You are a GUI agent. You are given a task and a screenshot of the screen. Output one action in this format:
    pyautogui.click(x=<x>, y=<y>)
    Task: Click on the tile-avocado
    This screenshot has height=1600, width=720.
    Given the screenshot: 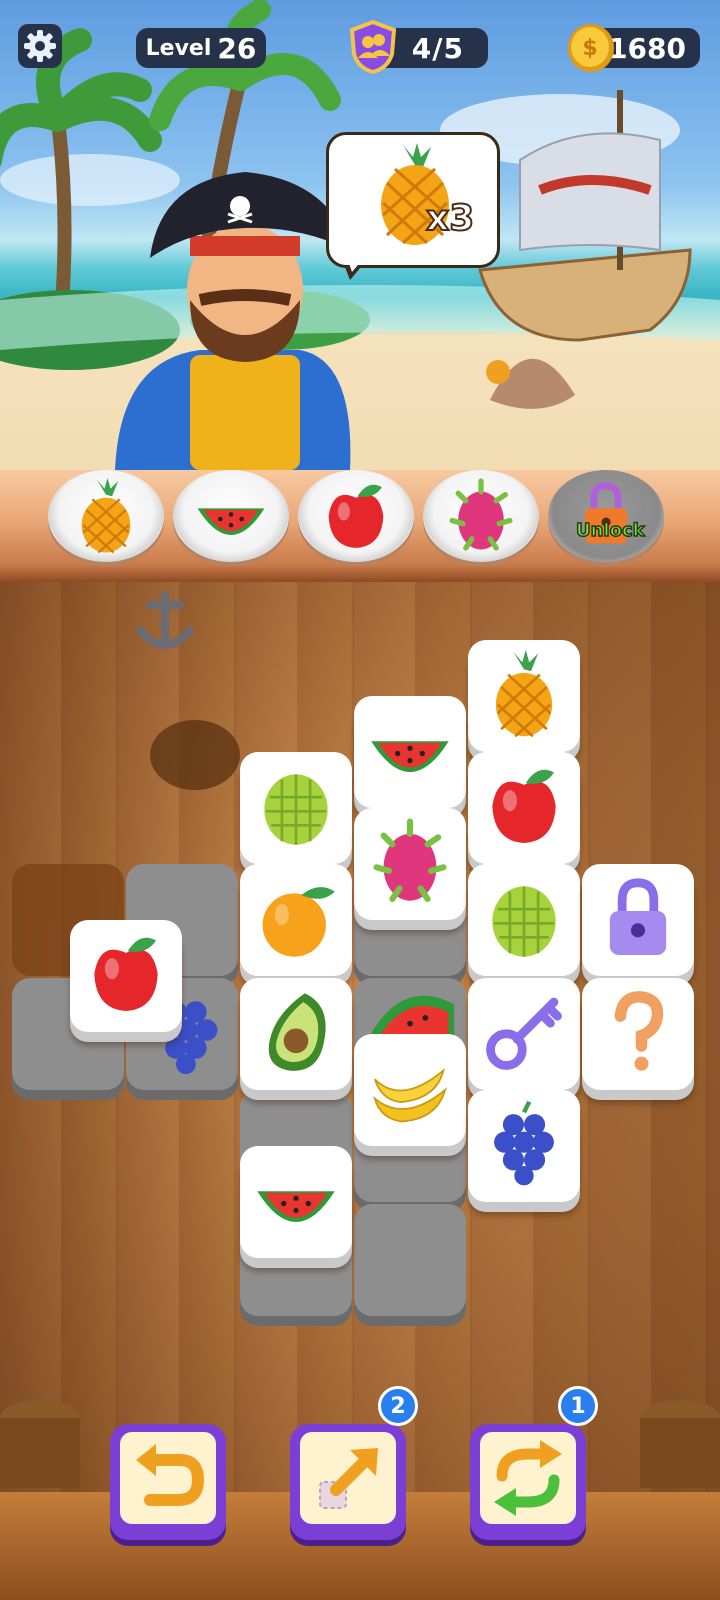 What is the action you would take?
    pyautogui.click(x=296, y=1034)
    